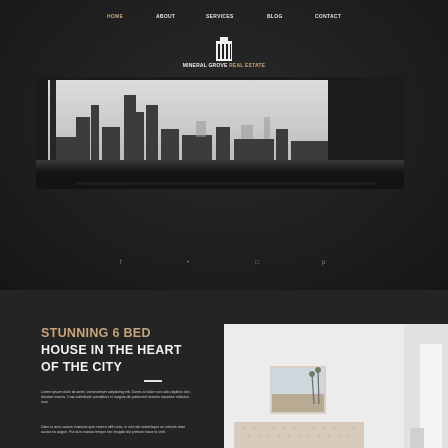 Image resolution: width=448 pixels, height=448 pixels. What do you see at coordinates (328, 17) in the screenshot?
I see `nav-contact: CONTACT` at bounding box center [328, 17].